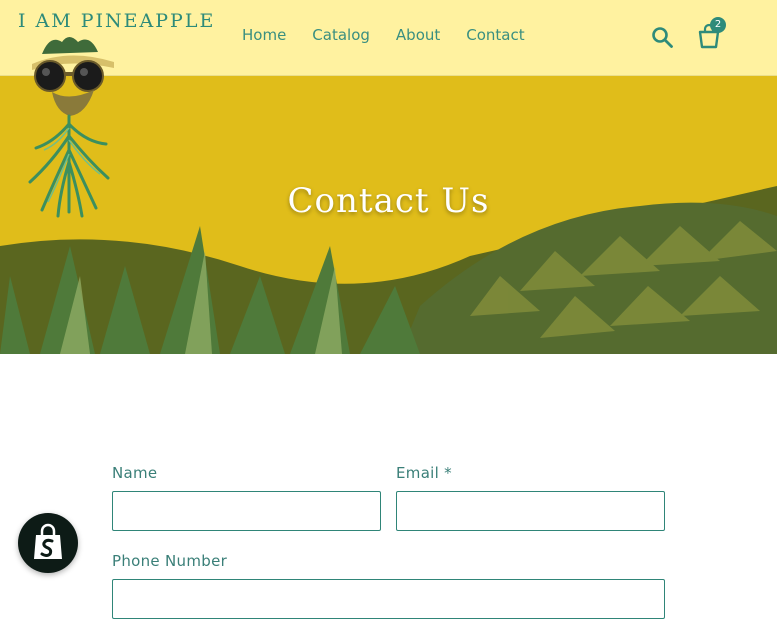 This screenshot has height=619, width=777. Describe the element at coordinates (135, 473) in the screenshot. I see `name-label: Name` at that location.